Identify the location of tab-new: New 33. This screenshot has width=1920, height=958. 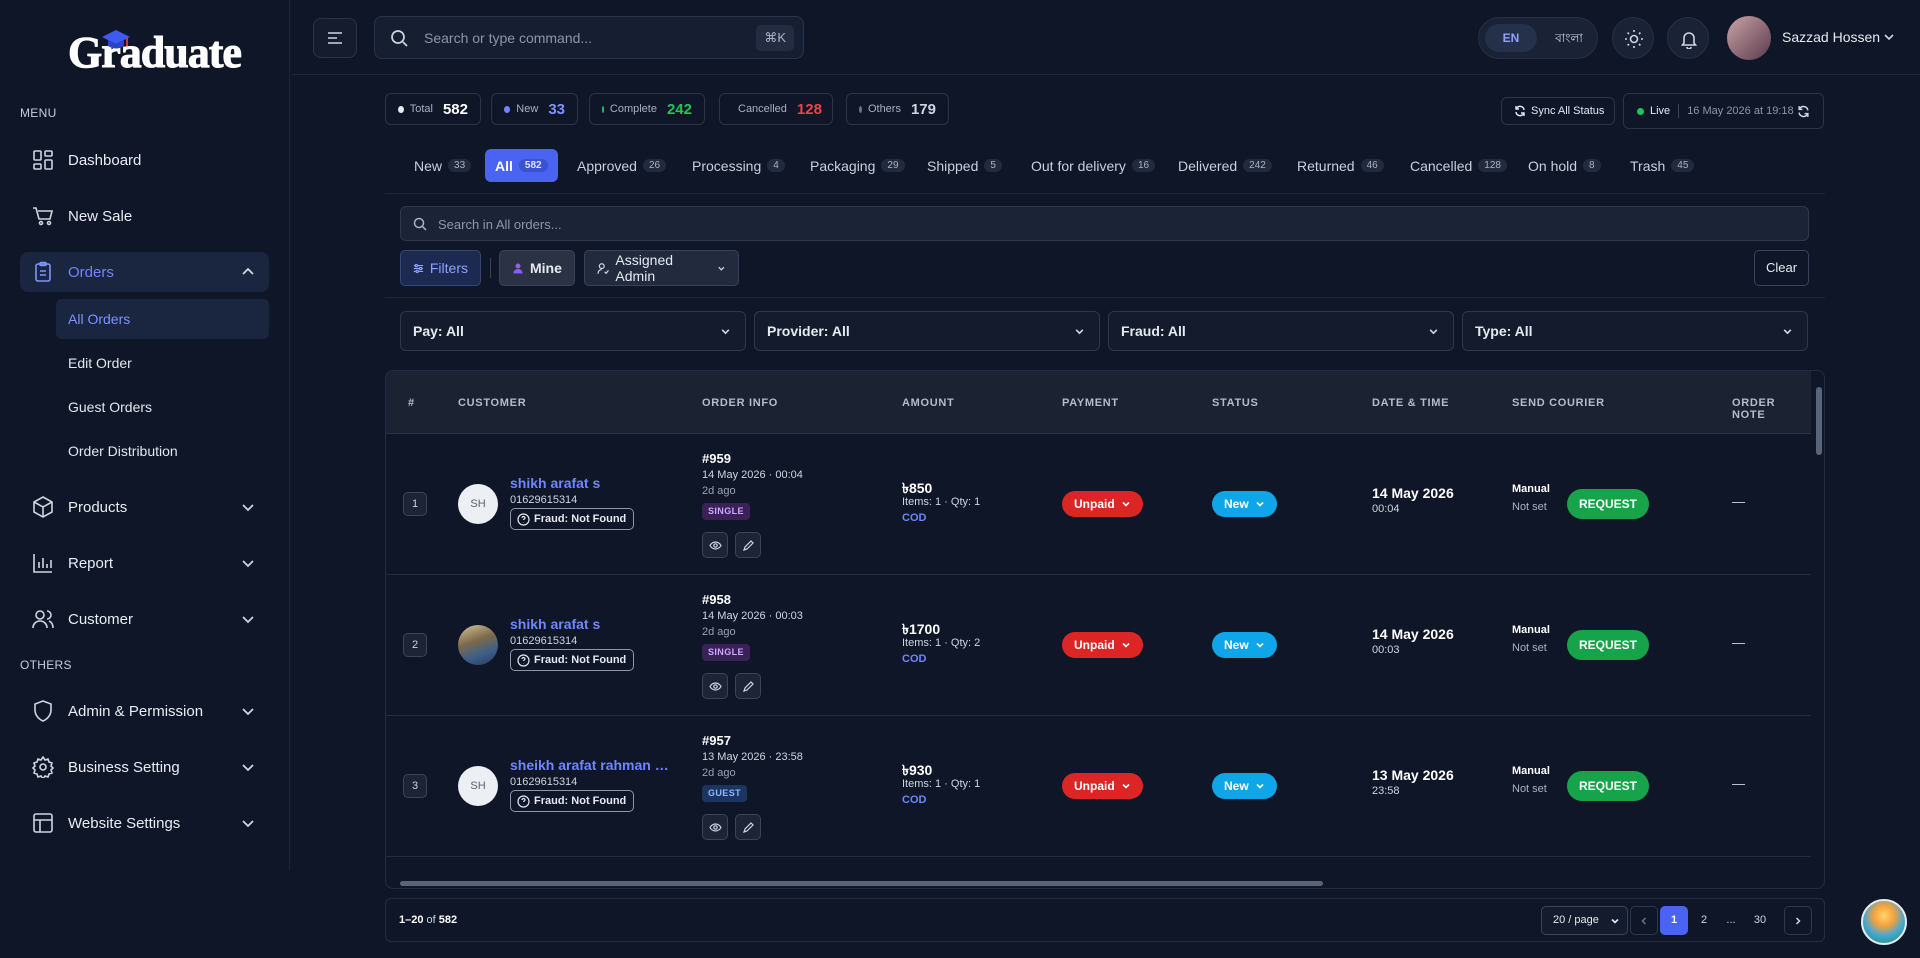
(443, 165).